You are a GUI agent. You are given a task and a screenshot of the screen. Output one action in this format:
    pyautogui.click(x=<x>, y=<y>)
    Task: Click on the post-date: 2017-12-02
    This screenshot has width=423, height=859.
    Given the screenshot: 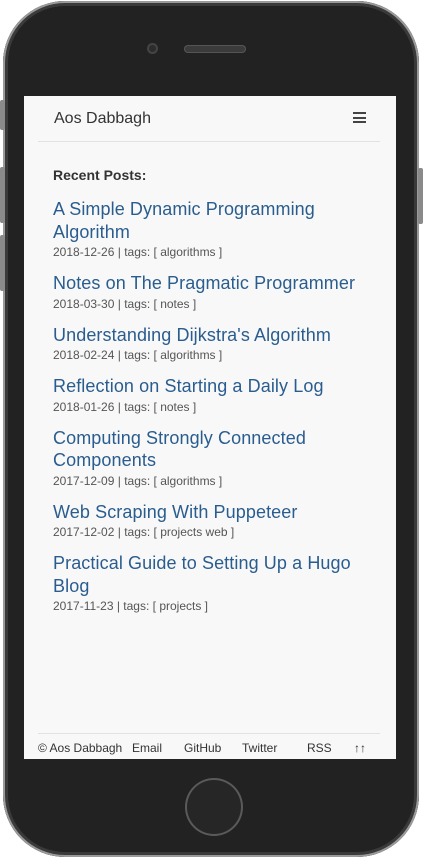 What is the action you would take?
    pyautogui.click(x=84, y=532)
    